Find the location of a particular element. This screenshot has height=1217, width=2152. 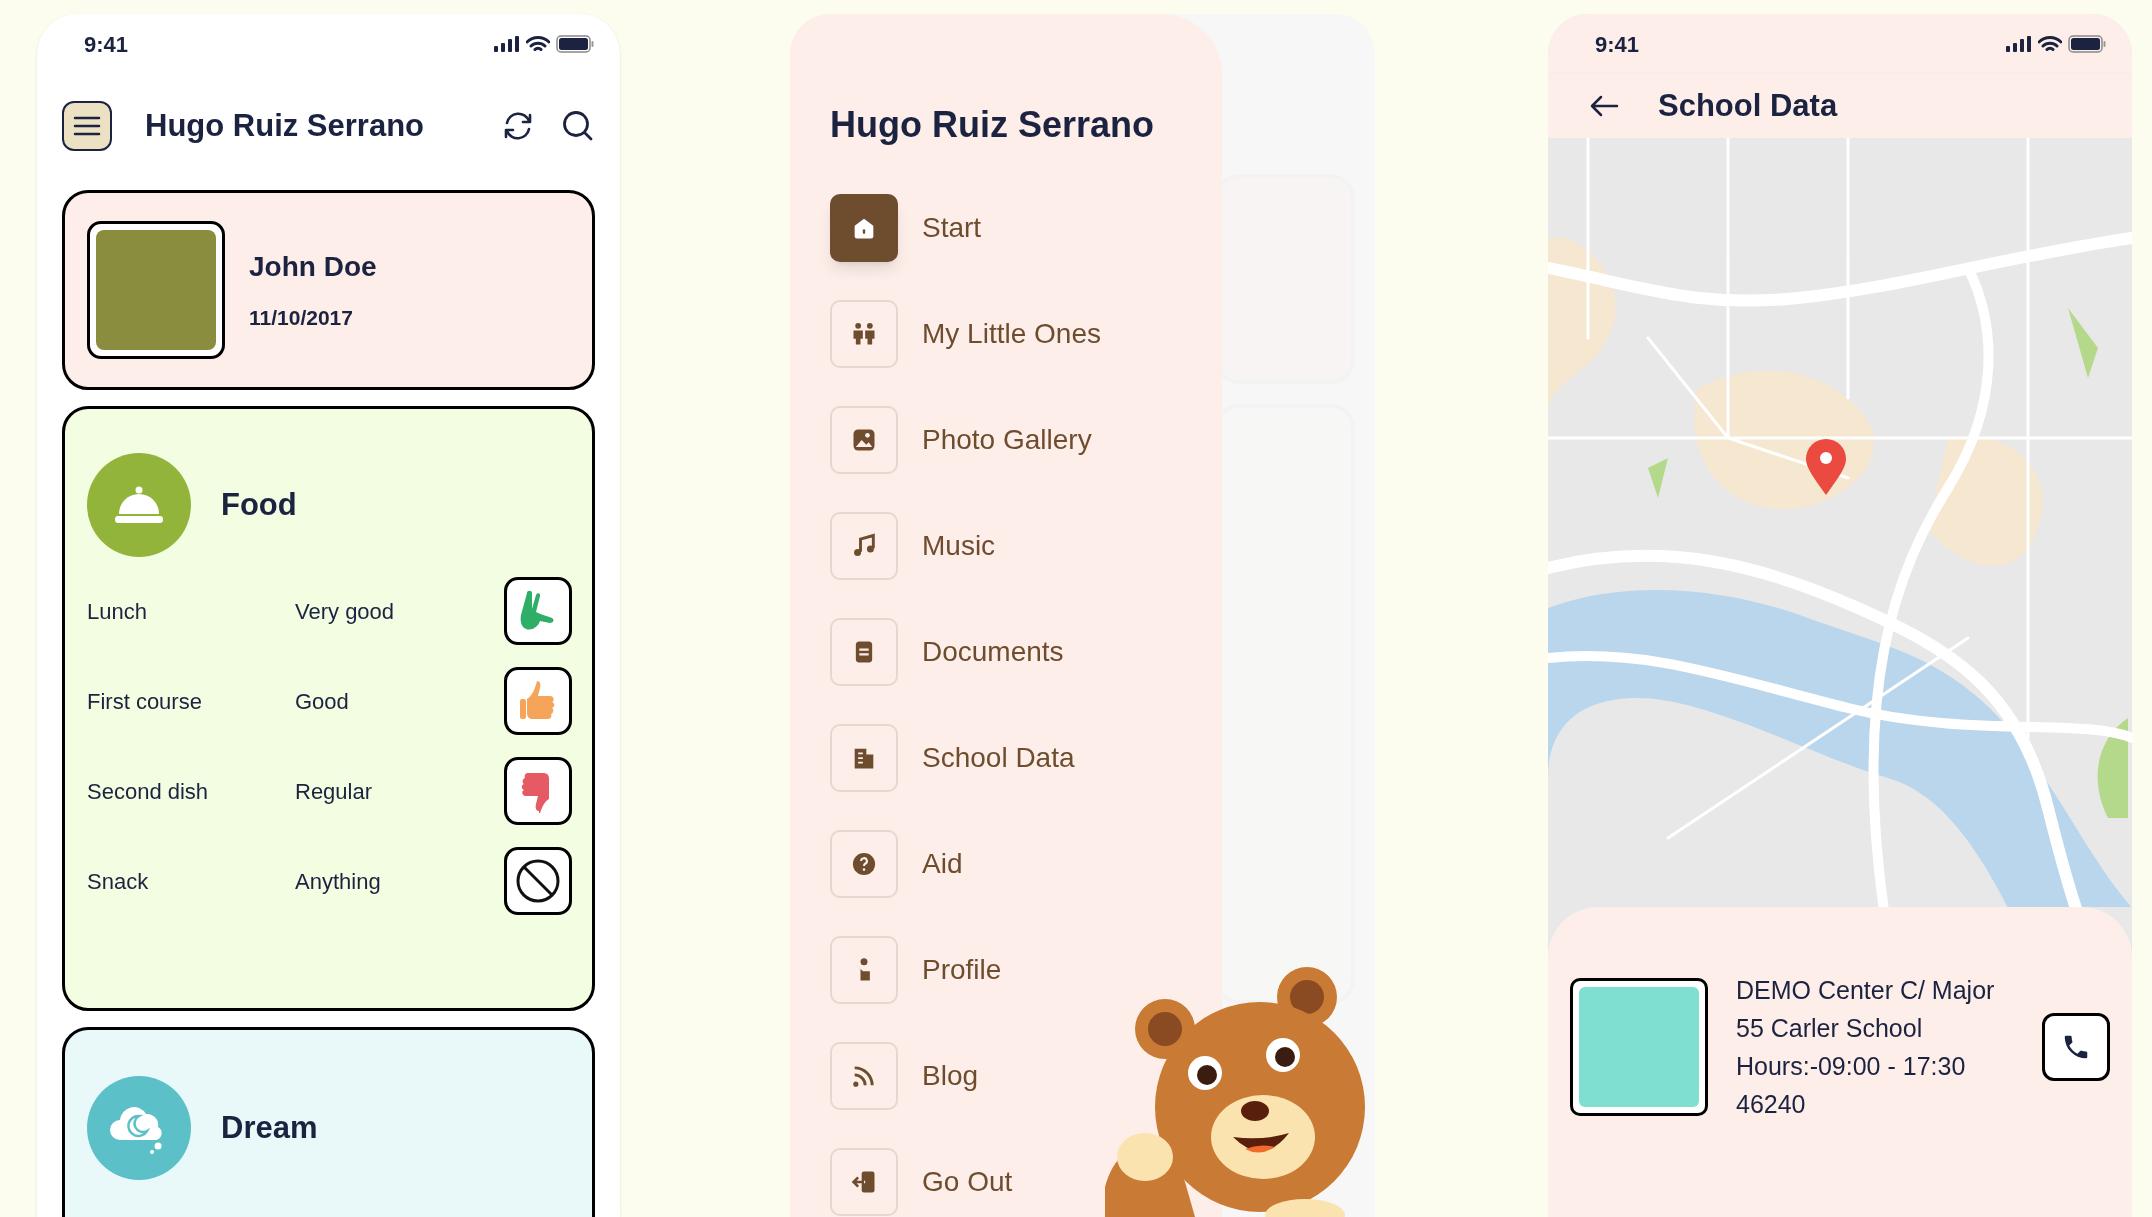

food-title: Food is located at coordinates (259, 504).